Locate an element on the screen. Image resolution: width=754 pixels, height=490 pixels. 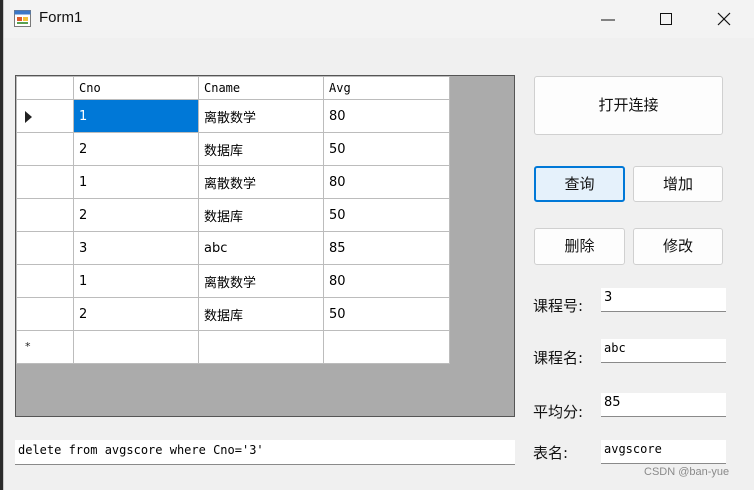
grid-cell-cno: 3 is located at coordinates (136, 248).